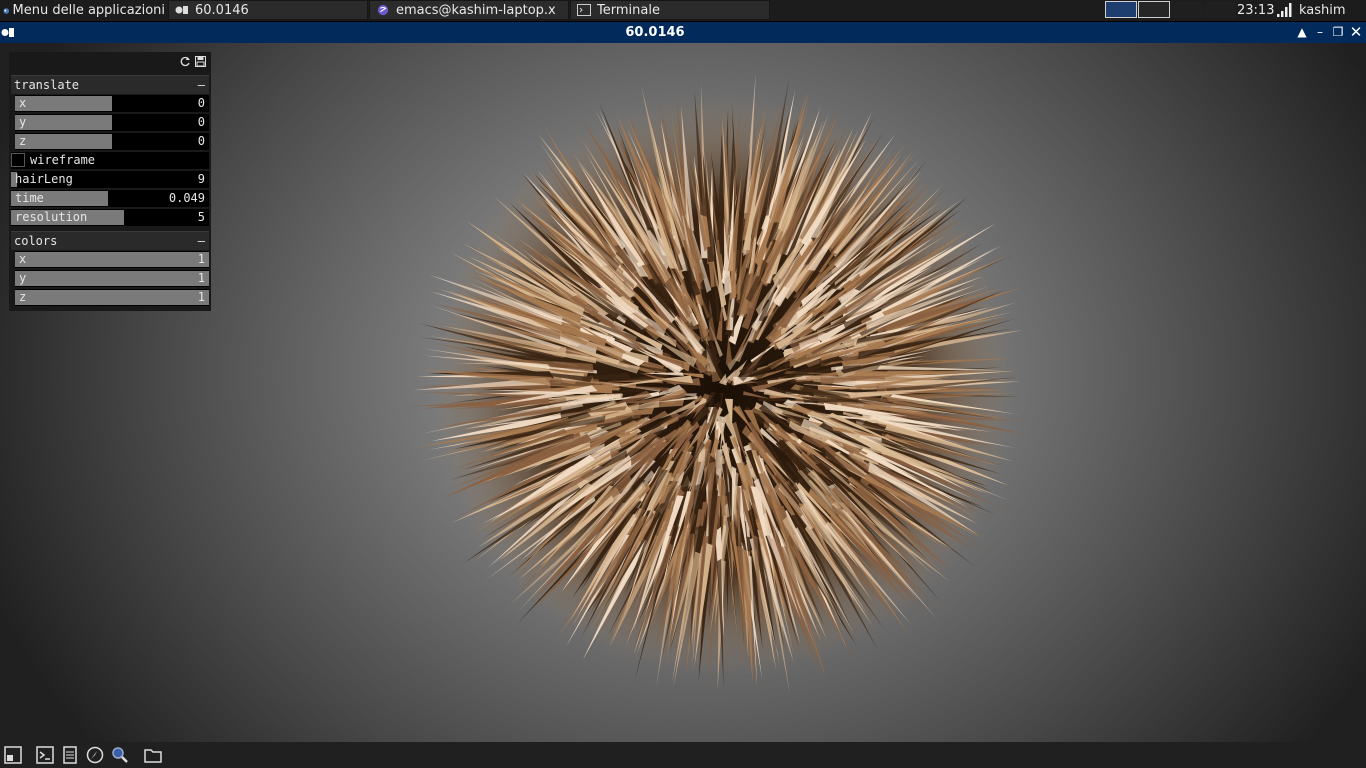  What do you see at coordinates (201, 179) in the screenshot?
I see `slider-value: 9` at bounding box center [201, 179].